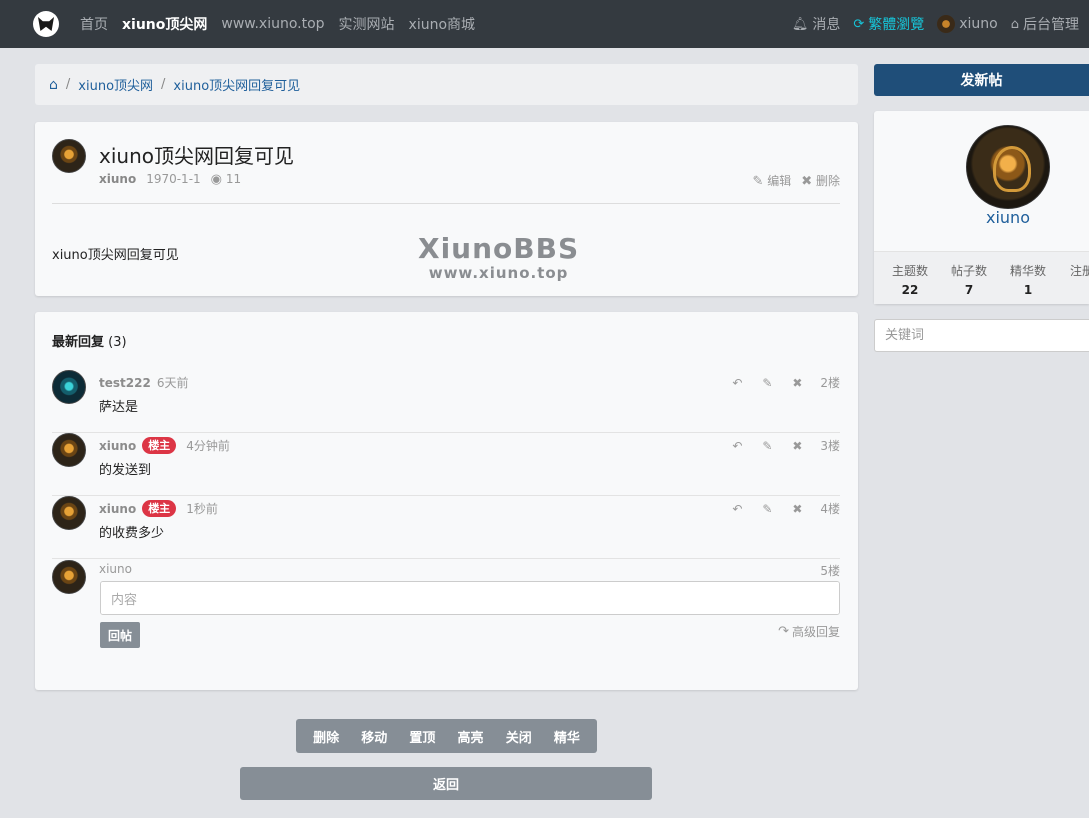 Image resolution: width=1089 pixels, height=818 pixels. I want to click on stat-label: 精华数, so click(1027, 271).